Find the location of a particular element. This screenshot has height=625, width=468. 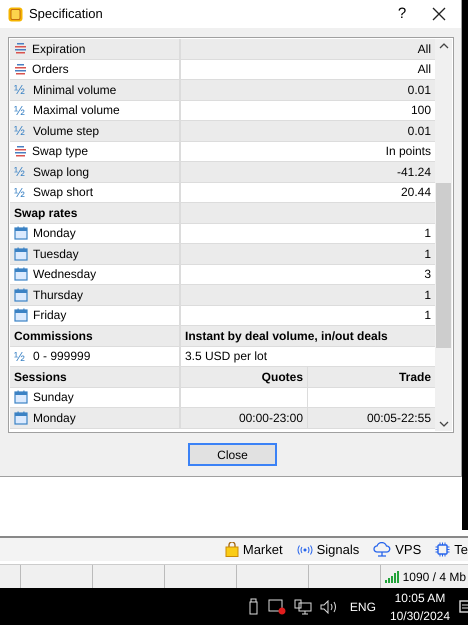

language-indicator: ENG is located at coordinates (363, 607).